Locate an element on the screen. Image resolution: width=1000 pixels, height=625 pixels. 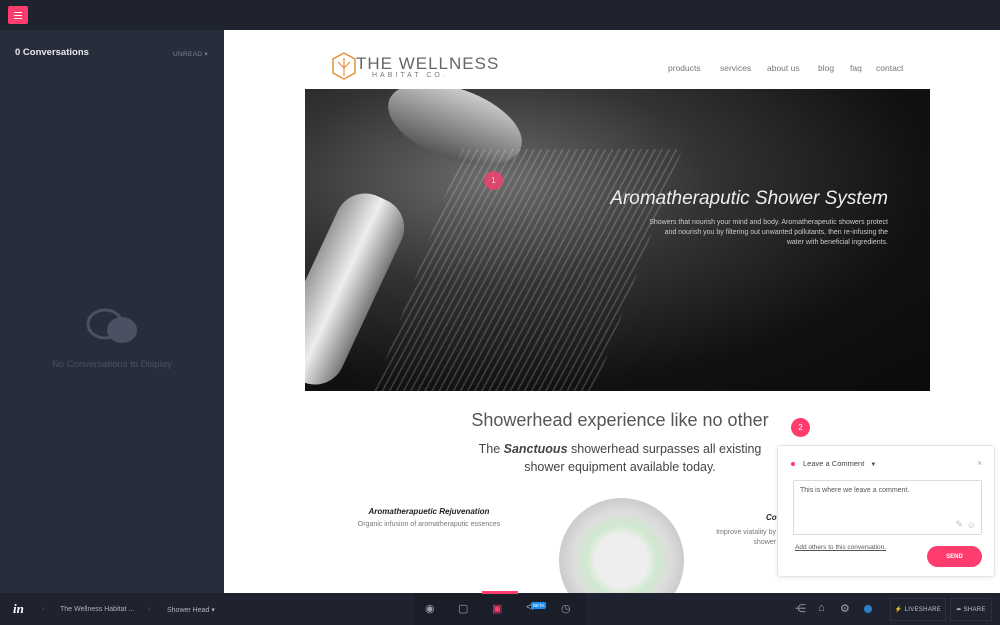
conversations-title: 0 Conversations is located at coordinates (52, 52).